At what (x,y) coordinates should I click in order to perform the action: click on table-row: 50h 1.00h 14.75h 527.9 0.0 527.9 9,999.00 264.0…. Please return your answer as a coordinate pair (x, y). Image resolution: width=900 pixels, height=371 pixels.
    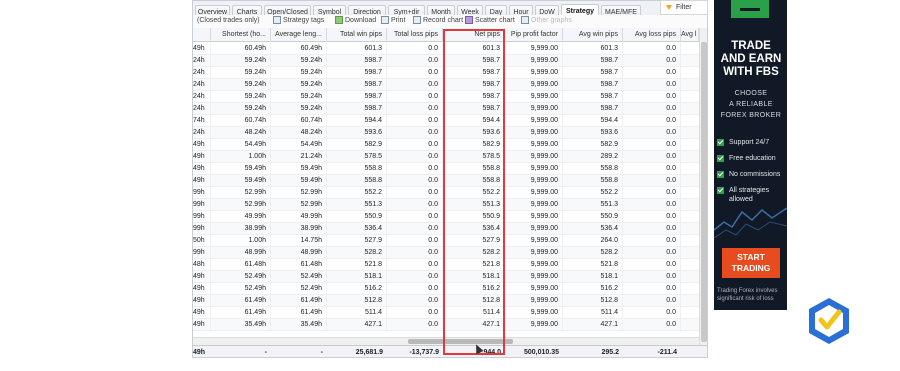
    Looking at the image, I should click on (446, 241).